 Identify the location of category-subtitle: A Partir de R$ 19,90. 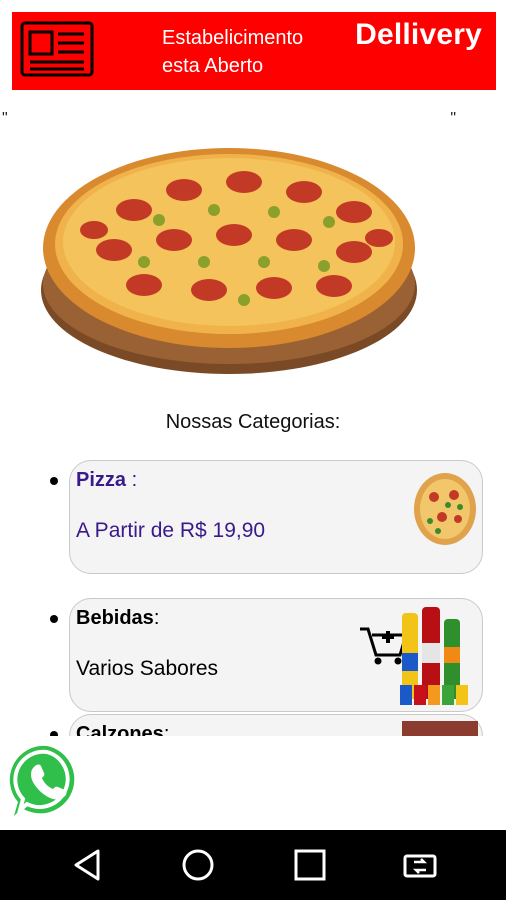
(171, 530).